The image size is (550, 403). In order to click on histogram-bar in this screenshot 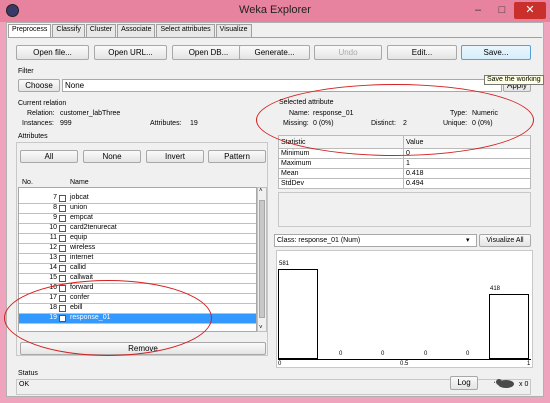, I will do `click(509, 326)`.